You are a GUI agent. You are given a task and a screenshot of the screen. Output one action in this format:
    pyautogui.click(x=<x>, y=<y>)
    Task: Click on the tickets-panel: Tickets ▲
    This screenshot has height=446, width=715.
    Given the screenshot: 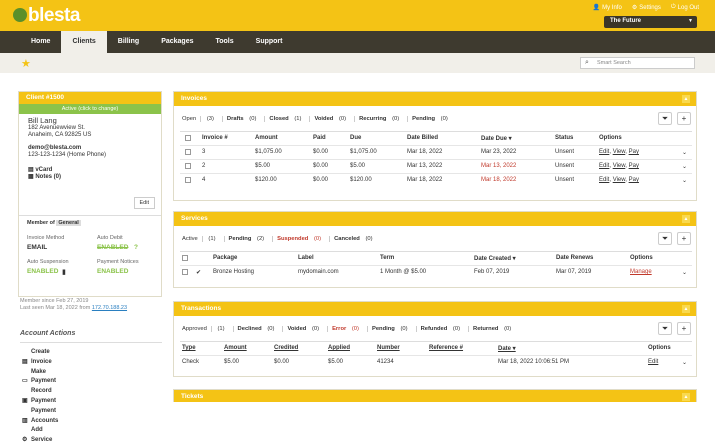 What is the action you would take?
    pyautogui.click(x=435, y=395)
    